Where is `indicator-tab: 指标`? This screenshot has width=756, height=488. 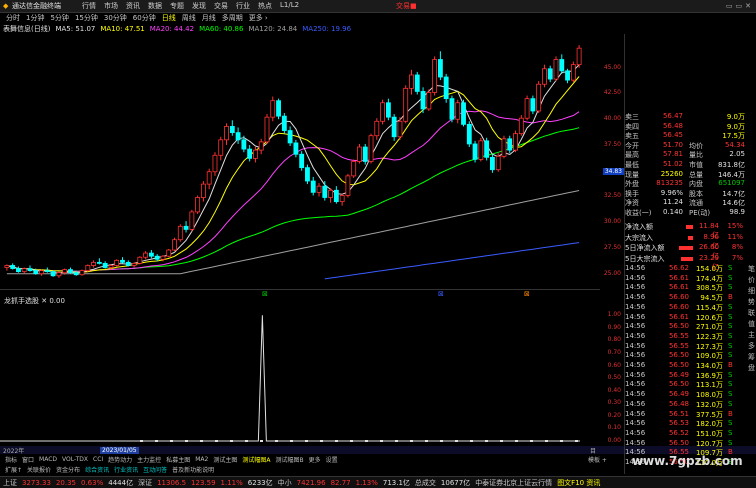
indicator-tab: 指标 is located at coordinates (11, 459).